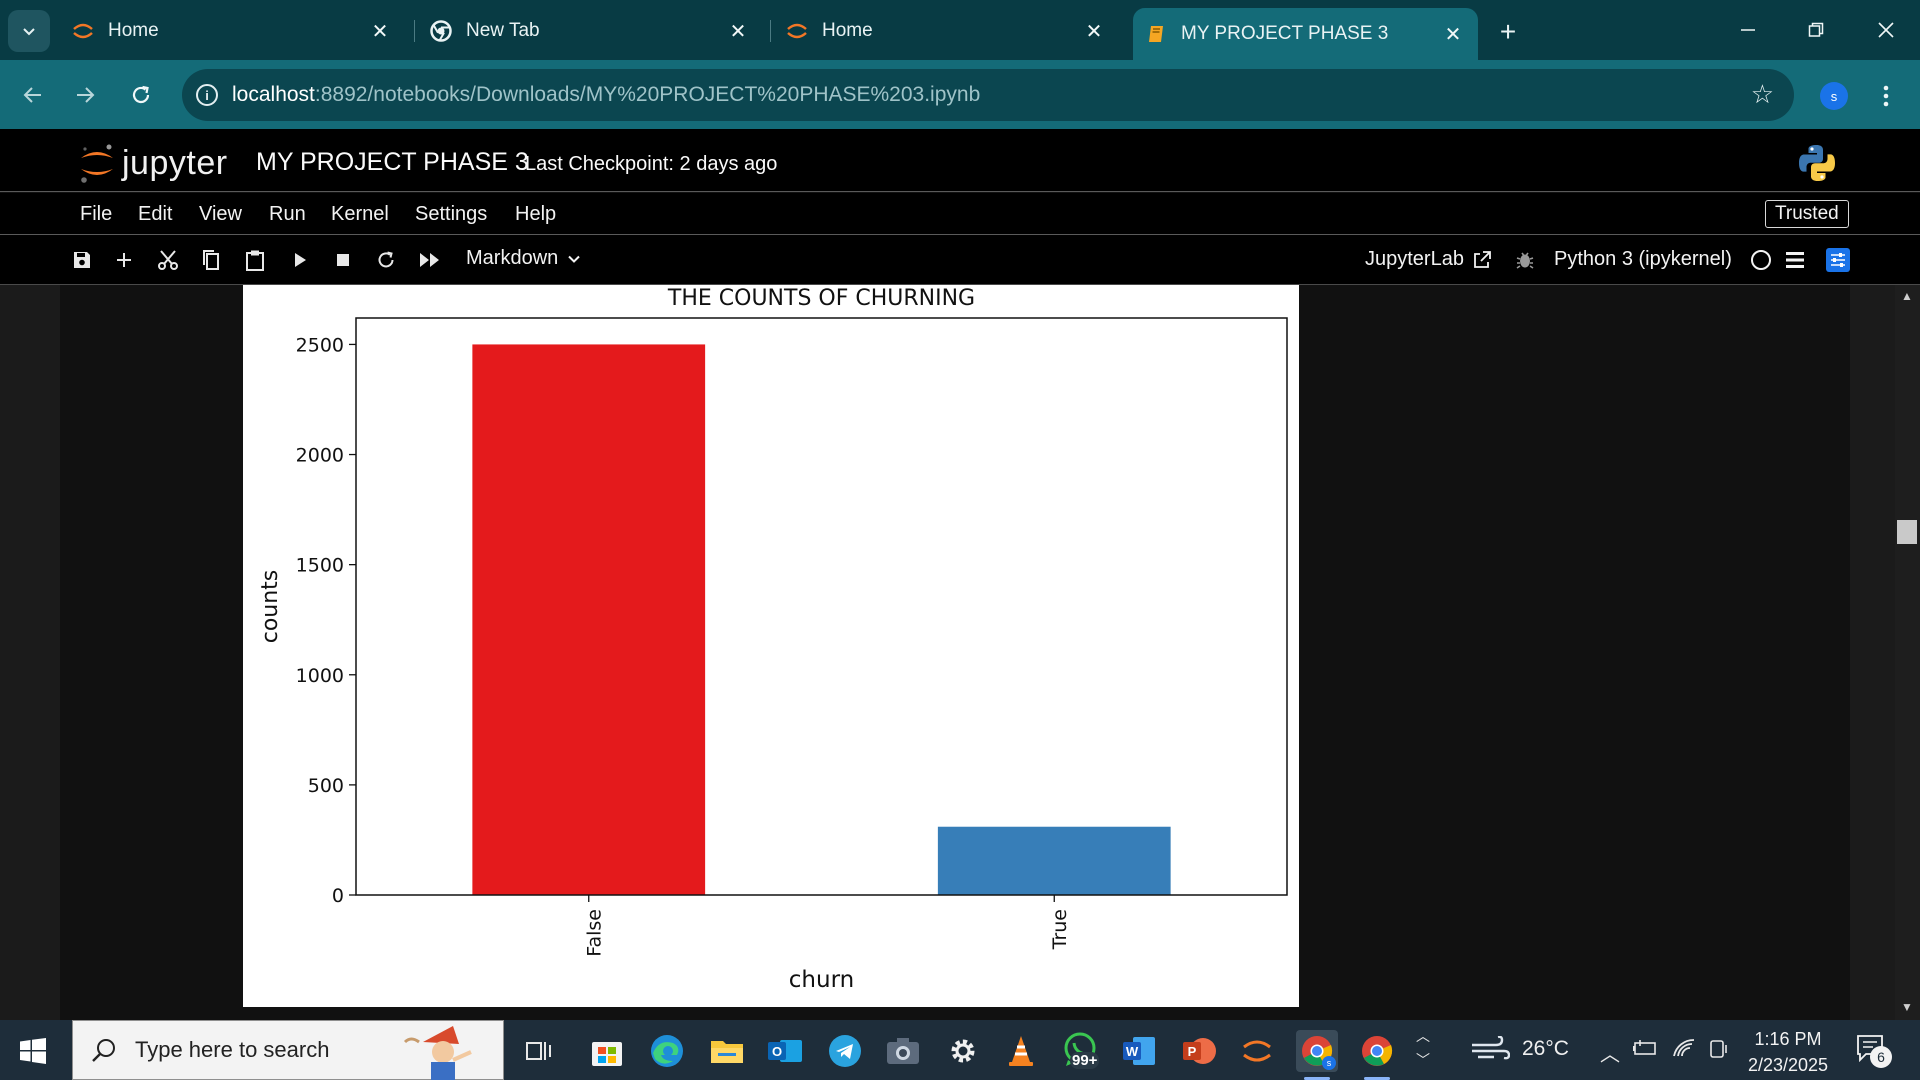 This screenshot has width=1920, height=1080. Describe the element at coordinates (85, 95) in the screenshot. I see `forward-button` at that location.